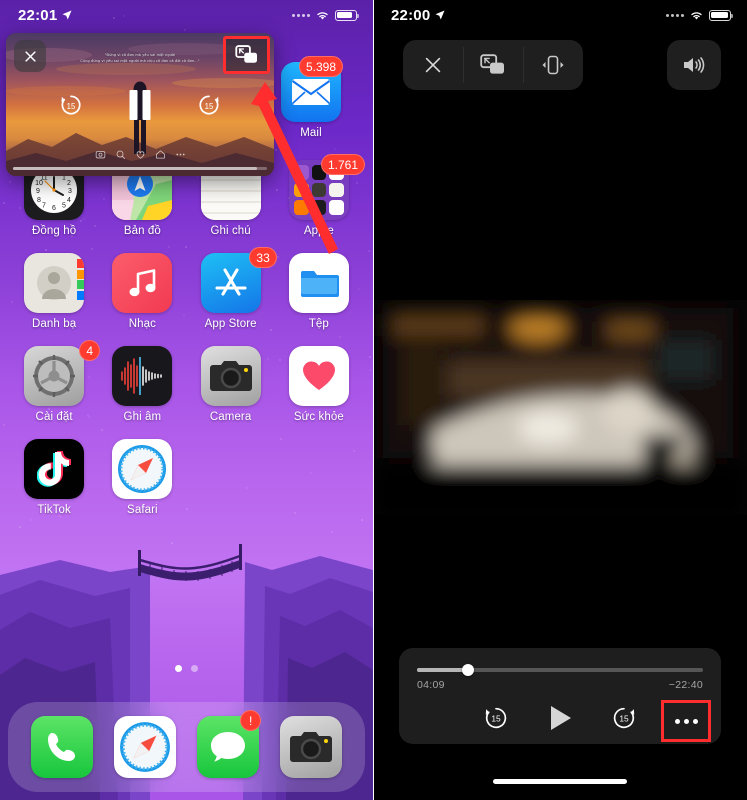 The image size is (747, 800). I want to click on svg-text: 4, so click(69, 200).